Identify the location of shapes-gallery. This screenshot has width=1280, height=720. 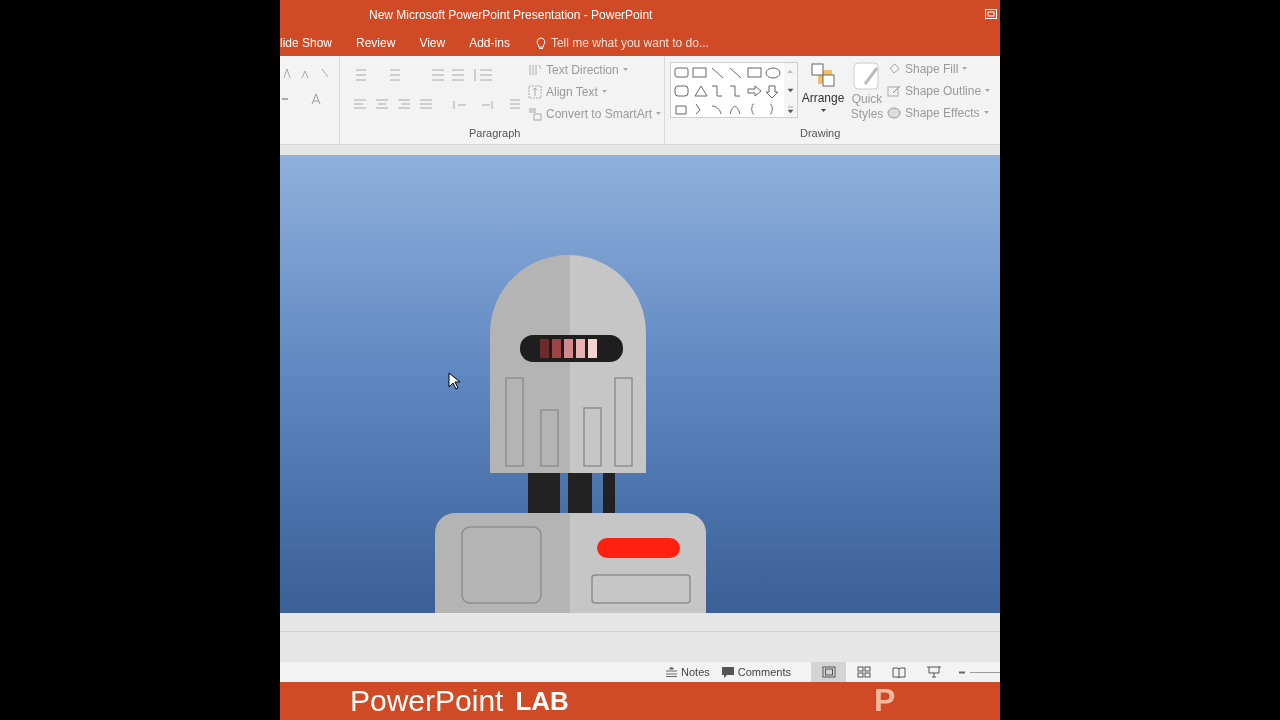
(734, 90).